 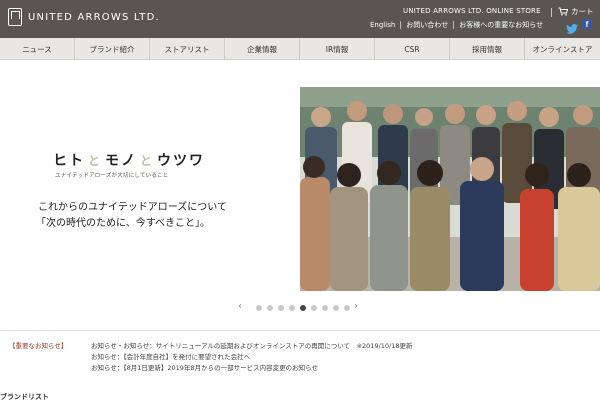 What do you see at coordinates (501, 25) in the screenshot?
I see `important-notice-link: お客様への重要なお知らせ` at bounding box center [501, 25].